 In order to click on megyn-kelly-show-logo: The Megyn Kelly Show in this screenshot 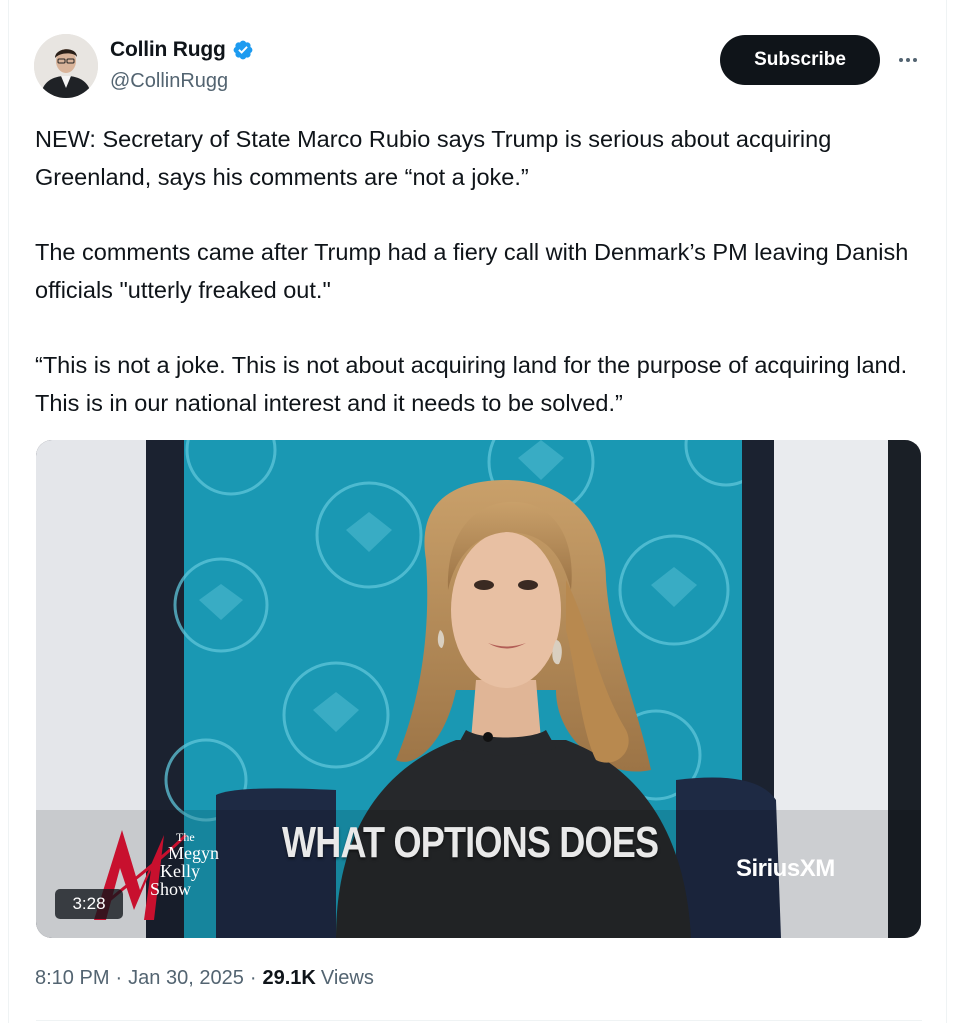, I will do `click(184, 864)`.